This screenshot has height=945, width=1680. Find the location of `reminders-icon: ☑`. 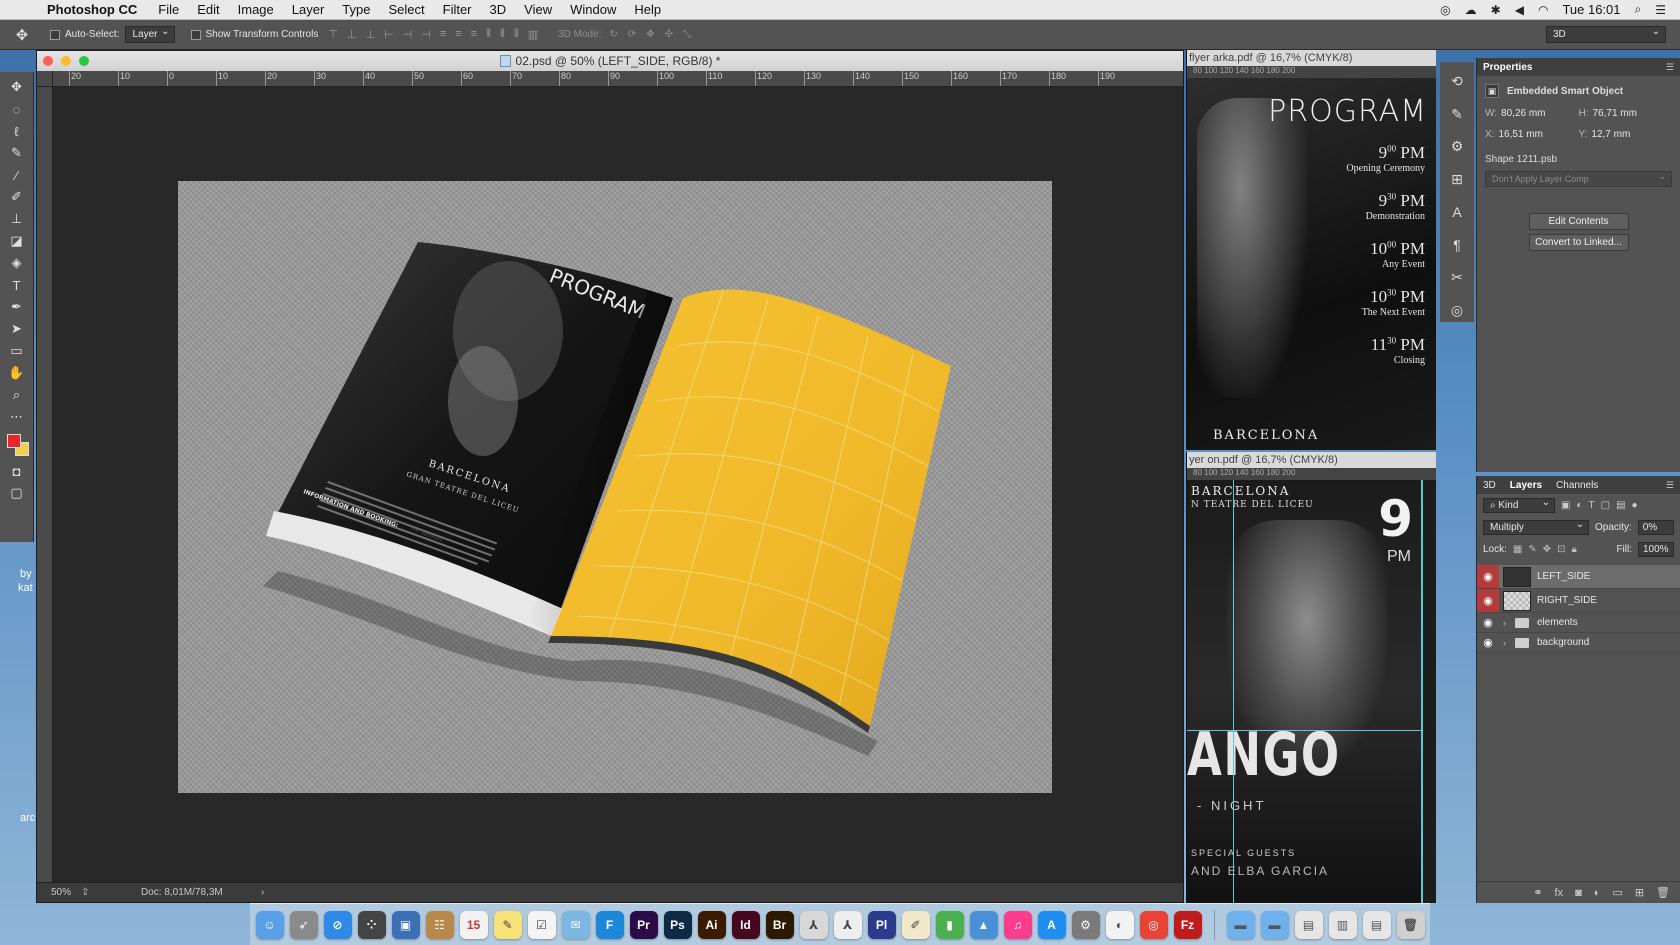

reminders-icon: ☑ is located at coordinates (541, 924).